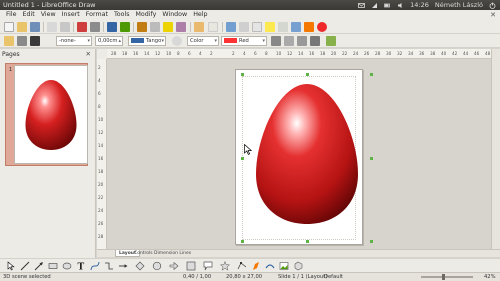 The height and width of the screenshot is (281, 500). I want to click on ruler-tick-label: 8, so click(266, 53).